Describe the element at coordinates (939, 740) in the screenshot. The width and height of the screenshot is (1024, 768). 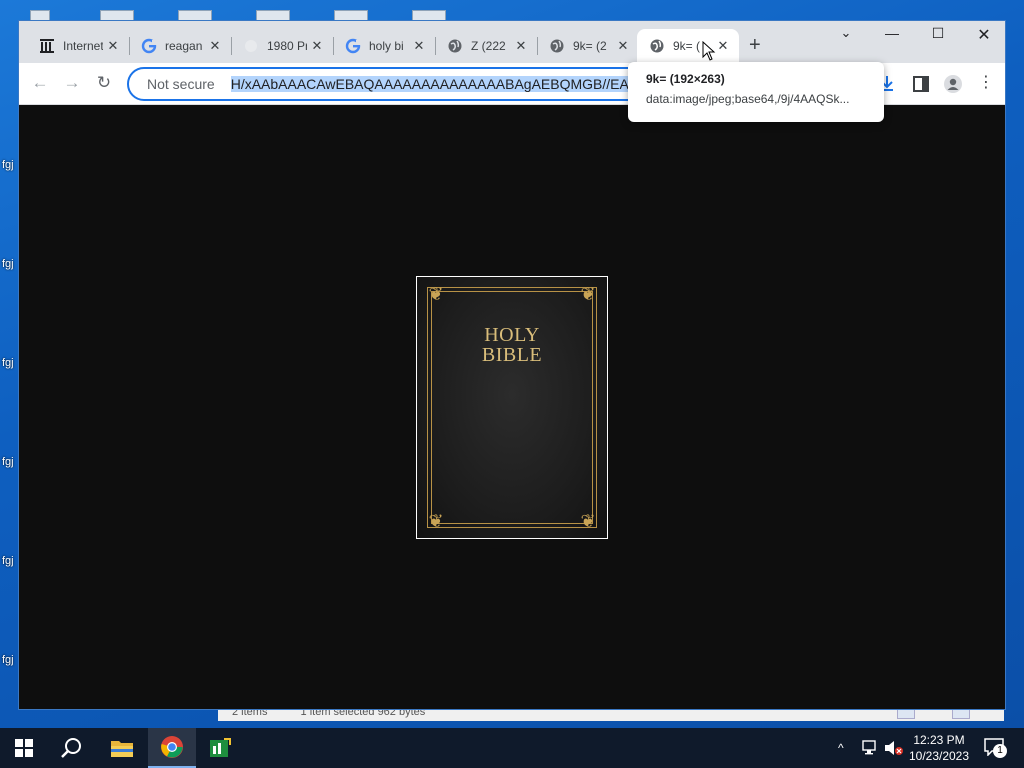
I see `clock-time: 12:23 PM` at that location.